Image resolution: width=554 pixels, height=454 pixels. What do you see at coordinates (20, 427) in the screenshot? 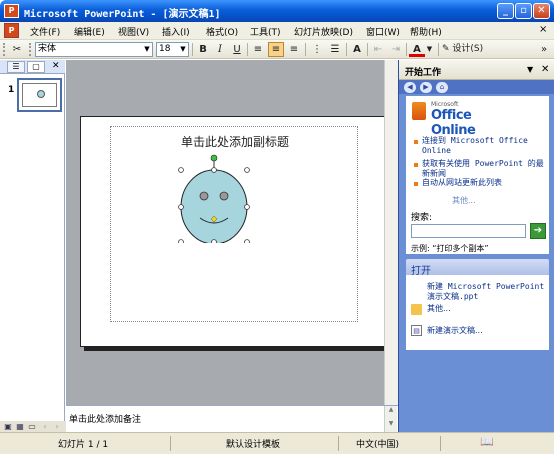
I see `slide-sorter-icon: ▦` at bounding box center [20, 427].